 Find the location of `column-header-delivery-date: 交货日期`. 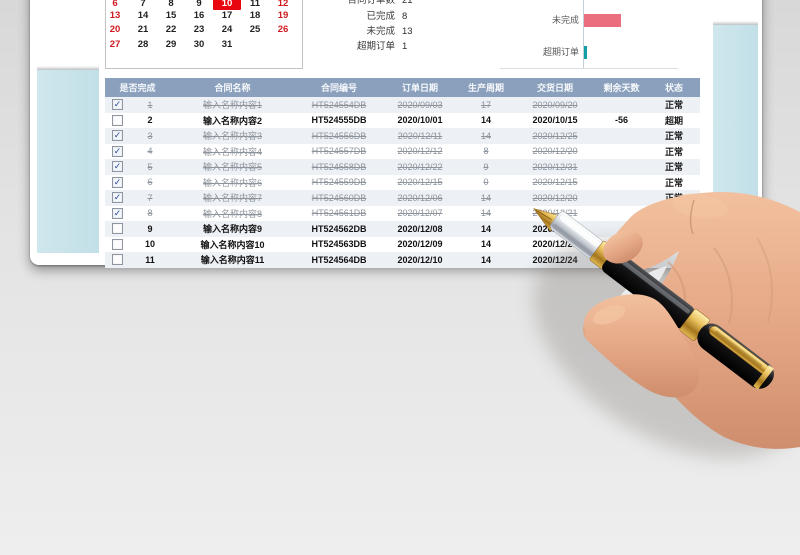

column-header-delivery-date: 交货日期 is located at coordinates (554, 88).